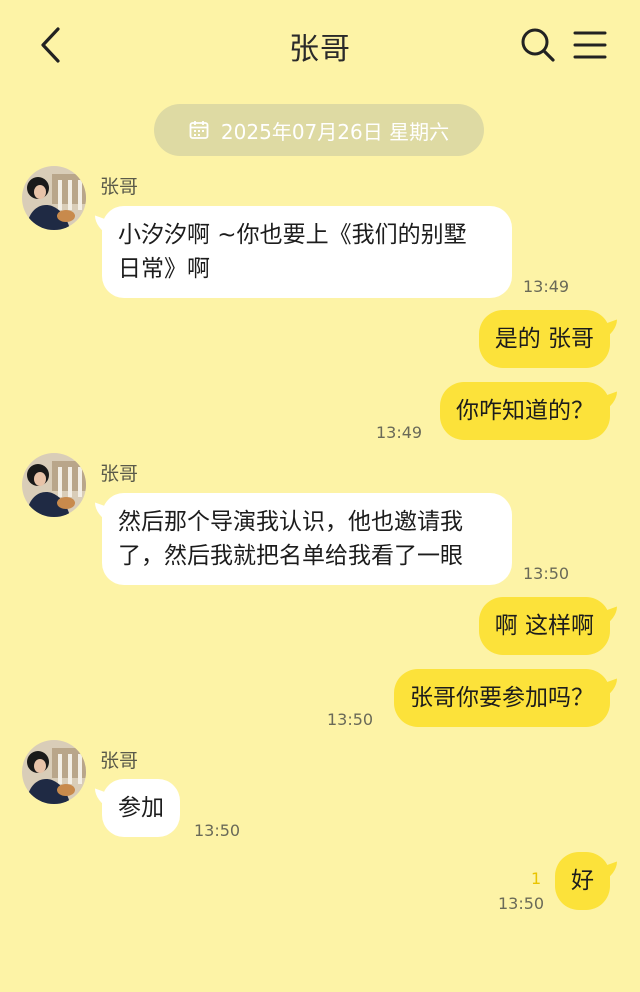  I want to click on date-divider: 2025年07月26日 星期六, so click(319, 130).